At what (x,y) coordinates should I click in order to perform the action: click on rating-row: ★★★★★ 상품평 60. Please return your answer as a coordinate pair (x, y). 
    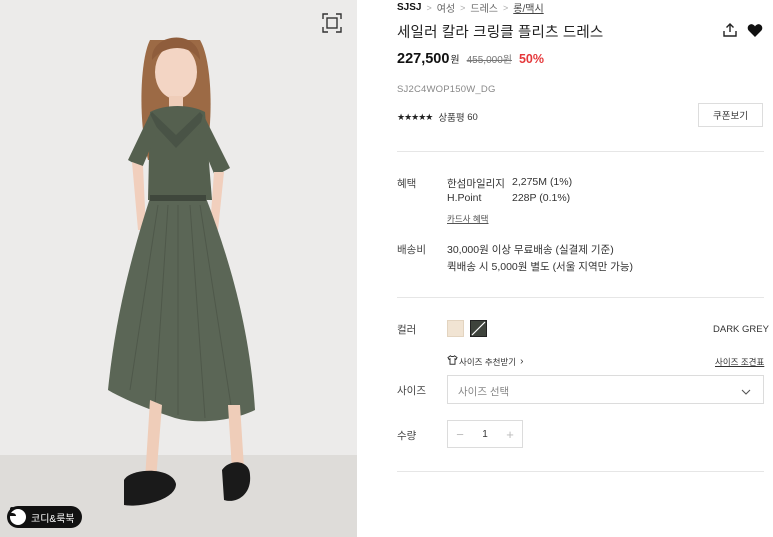
    Looking at the image, I should click on (437, 117).